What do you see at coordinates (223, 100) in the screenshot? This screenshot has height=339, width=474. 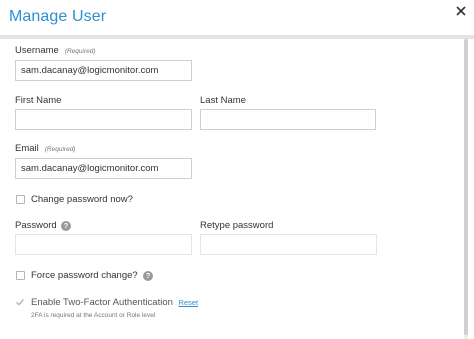 I see `last-name-label: Last Name` at bounding box center [223, 100].